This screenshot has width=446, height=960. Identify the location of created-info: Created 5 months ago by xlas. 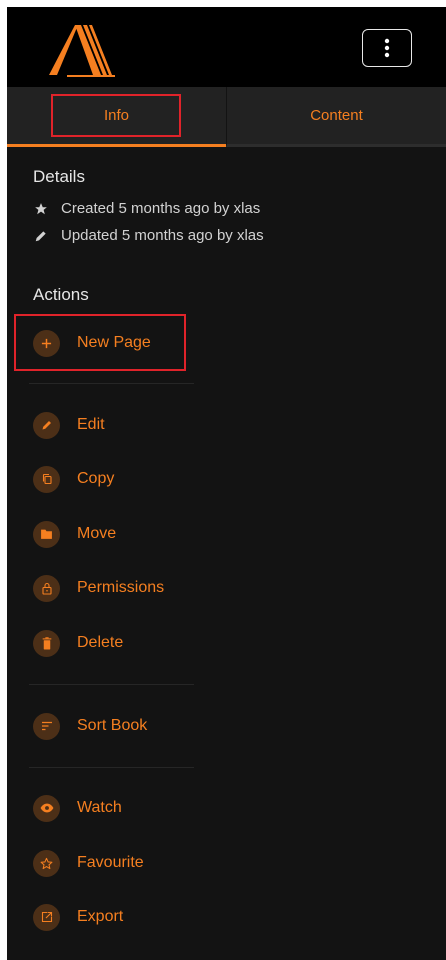
(146, 208).